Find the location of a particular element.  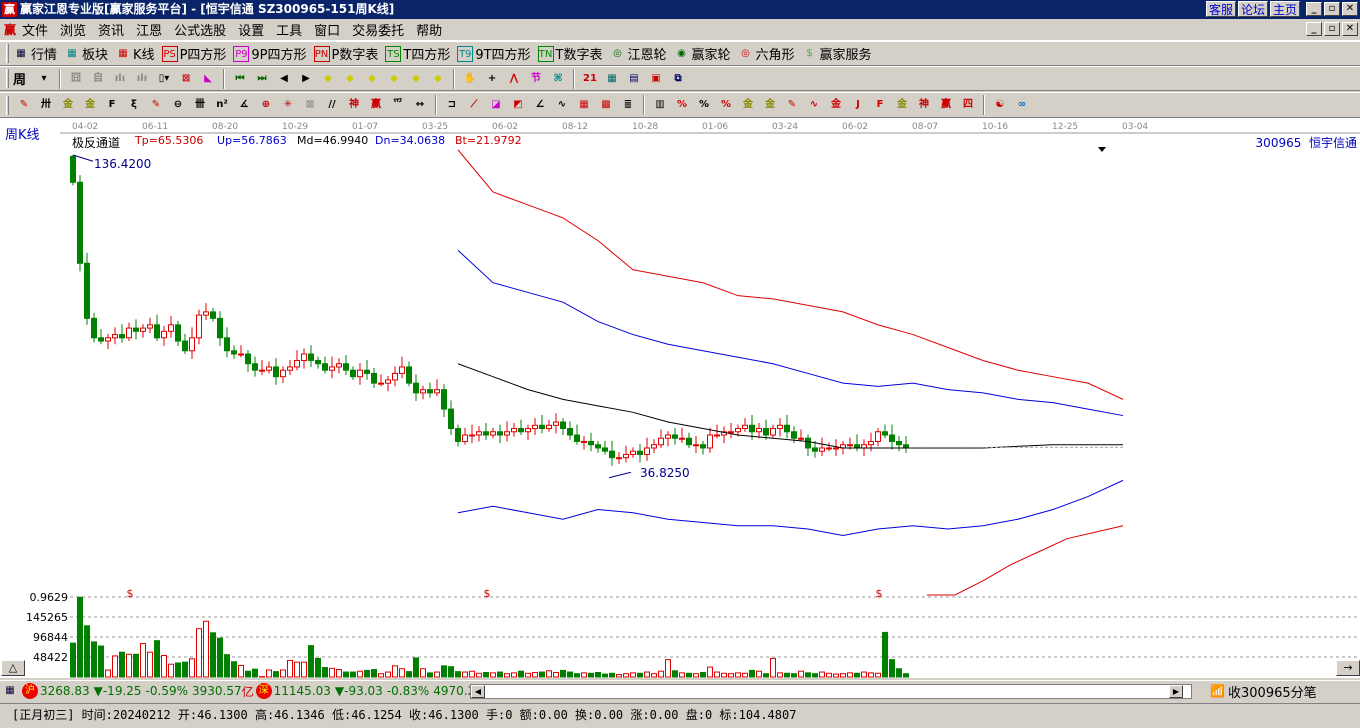

scroll-left-button: ◀ is located at coordinates (478, 691).